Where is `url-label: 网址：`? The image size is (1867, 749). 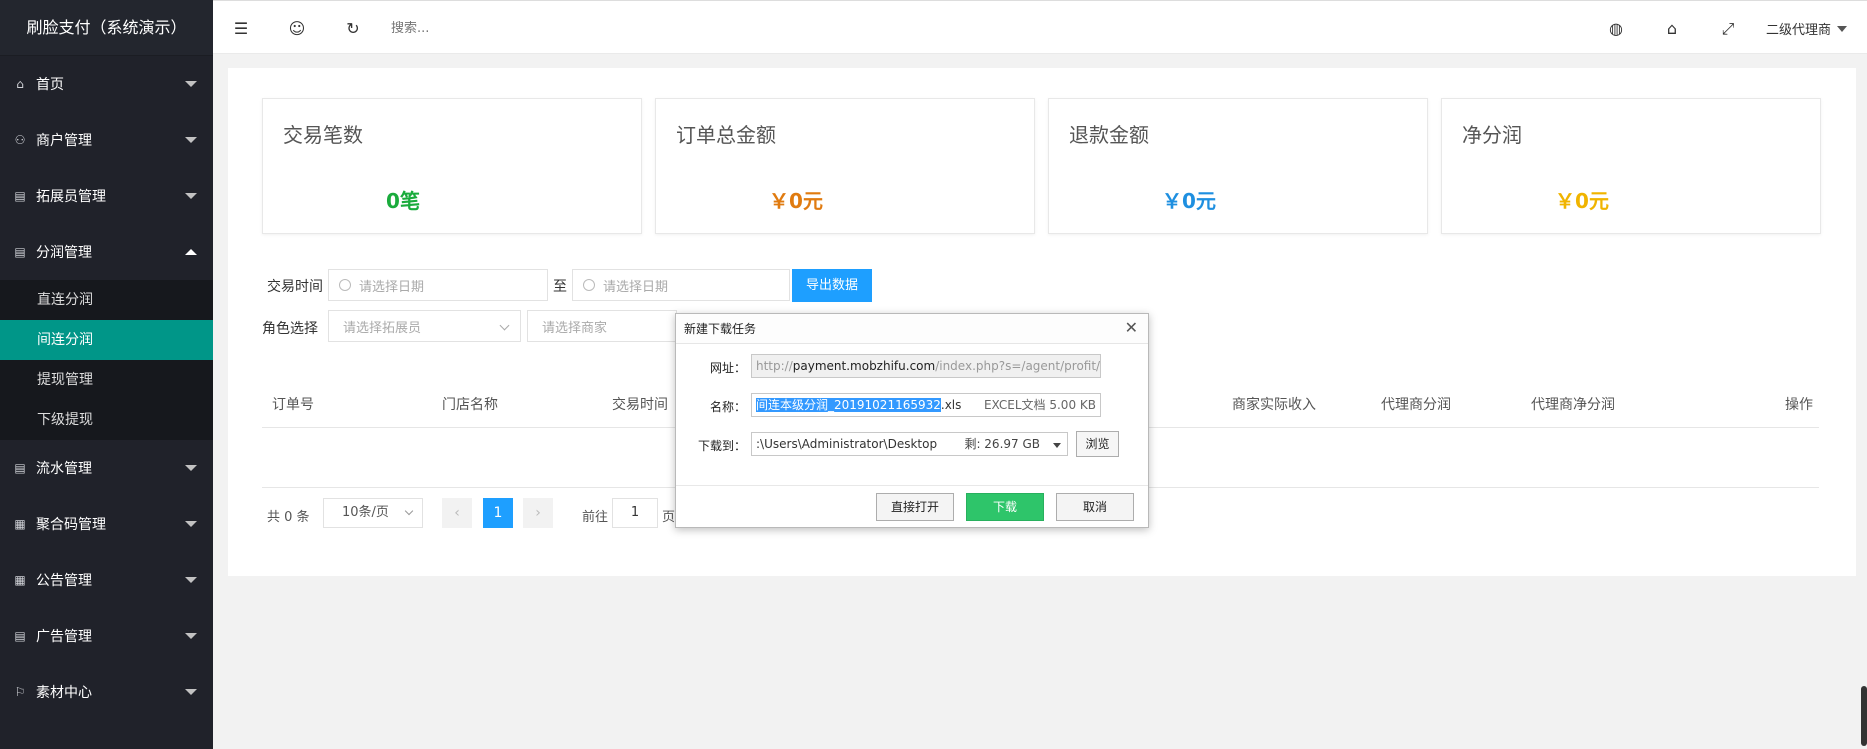
url-label: 网址： is located at coordinates (727, 368).